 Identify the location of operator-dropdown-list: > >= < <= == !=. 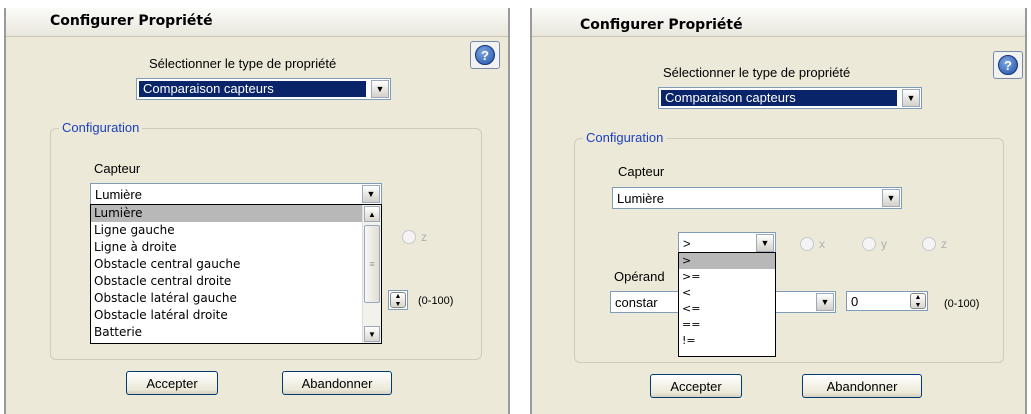
(727, 304).